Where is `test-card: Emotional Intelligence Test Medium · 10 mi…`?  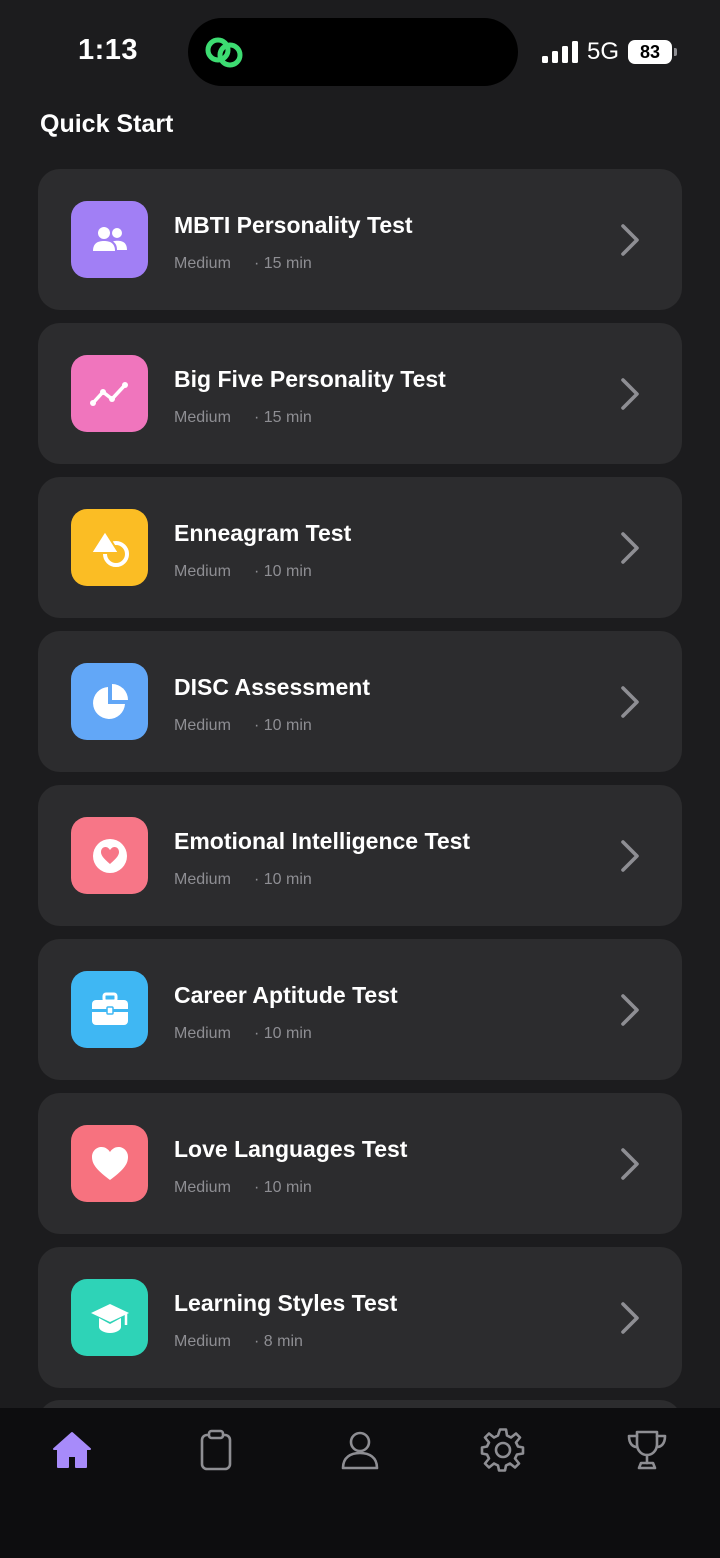
test-card: Emotional Intelligence Test Medium · 10 mi… is located at coordinates (360, 855).